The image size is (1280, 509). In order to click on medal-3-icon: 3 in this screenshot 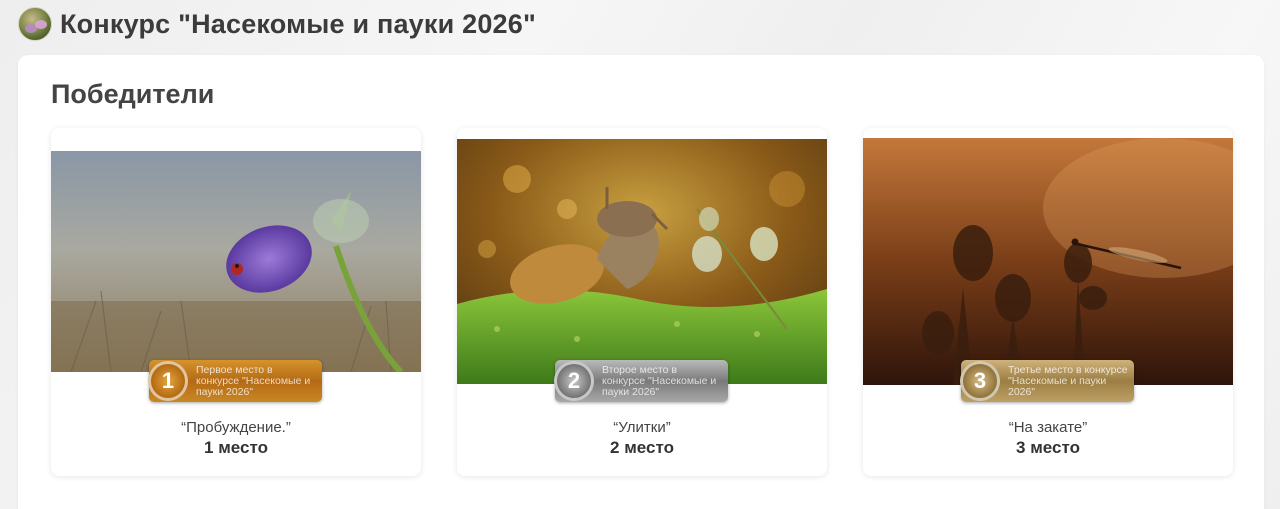, I will do `click(980, 381)`.